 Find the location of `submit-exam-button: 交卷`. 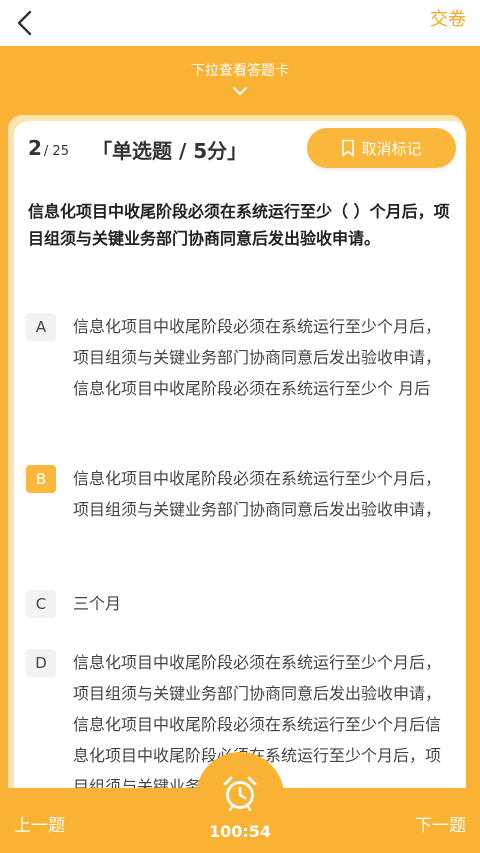

submit-exam-button: 交卷 is located at coordinates (448, 20).